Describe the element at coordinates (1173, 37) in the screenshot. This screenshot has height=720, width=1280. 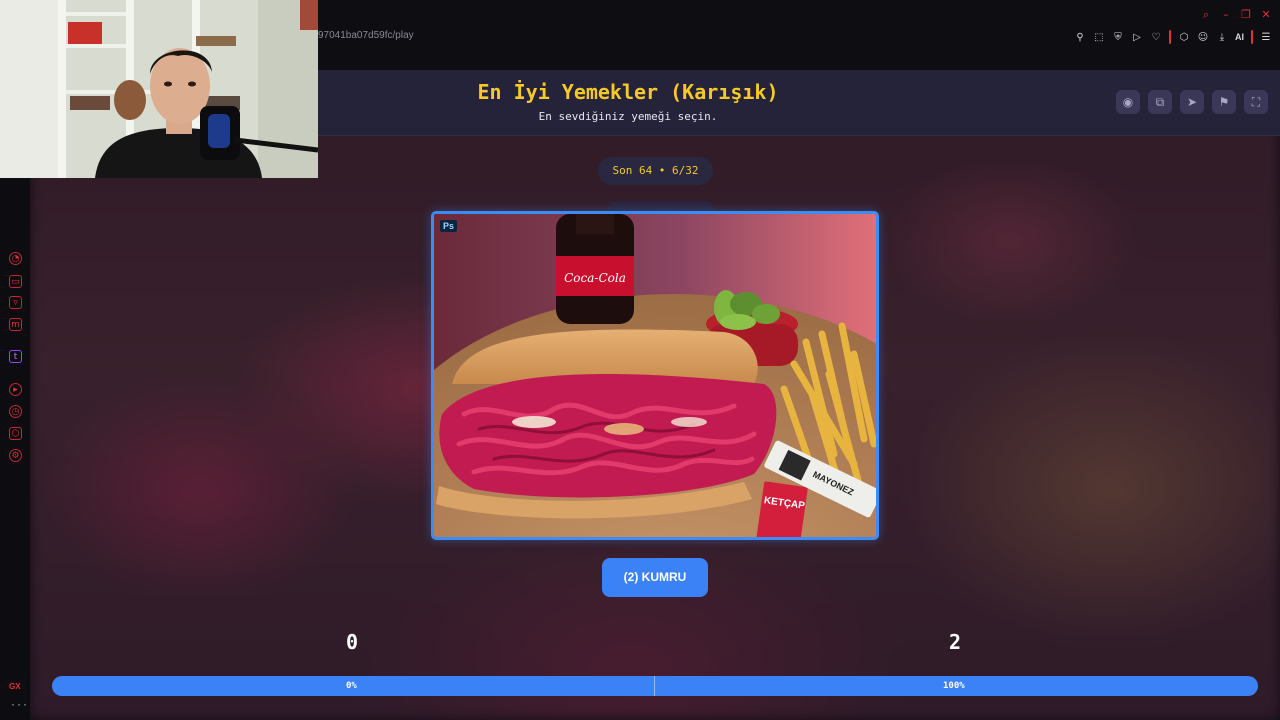
I see `extension-bar: ⚲ ⬚ ⛨ ▷ ♡ ⬡ ☺ ⤓ AI ☰` at that location.